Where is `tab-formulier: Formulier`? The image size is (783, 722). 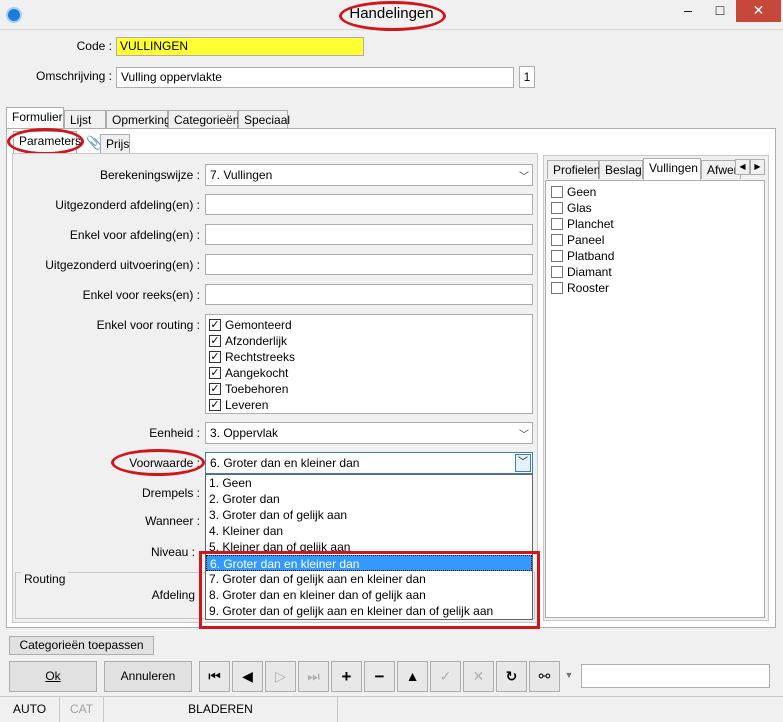 tab-formulier: Formulier is located at coordinates (35, 118).